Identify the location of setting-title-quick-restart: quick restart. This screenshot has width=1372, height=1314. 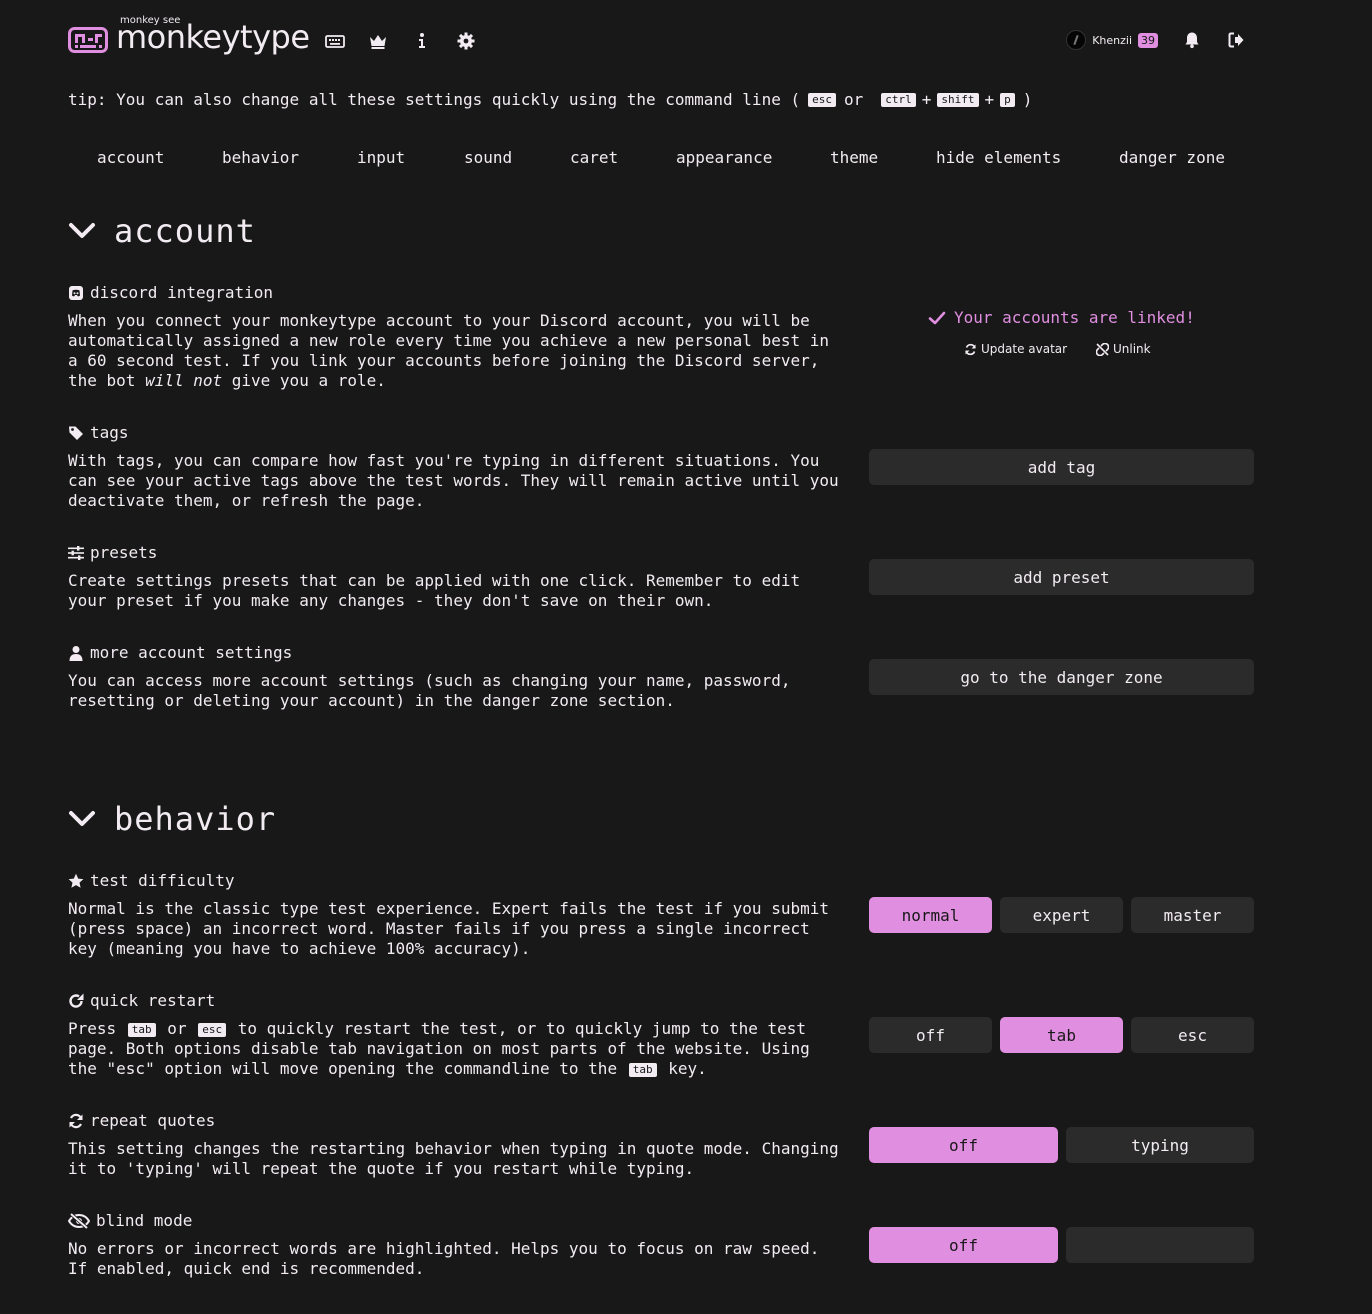
(141, 1000).